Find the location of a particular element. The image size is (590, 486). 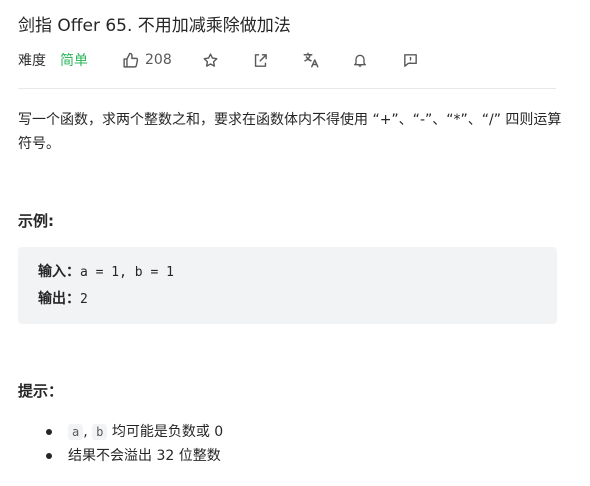

feedback-button is located at coordinates (427, 60).